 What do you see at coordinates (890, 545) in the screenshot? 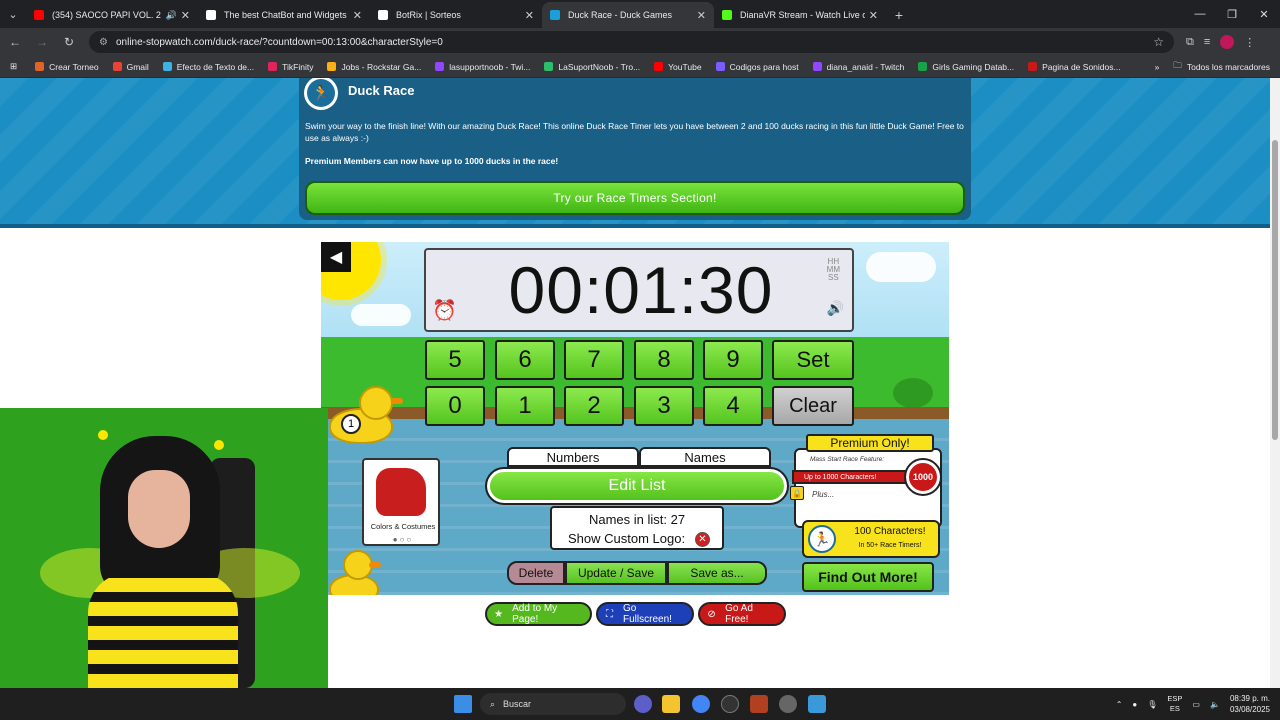
I see `hundred-subtitle: In 50+ Race Timers!` at bounding box center [890, 545].